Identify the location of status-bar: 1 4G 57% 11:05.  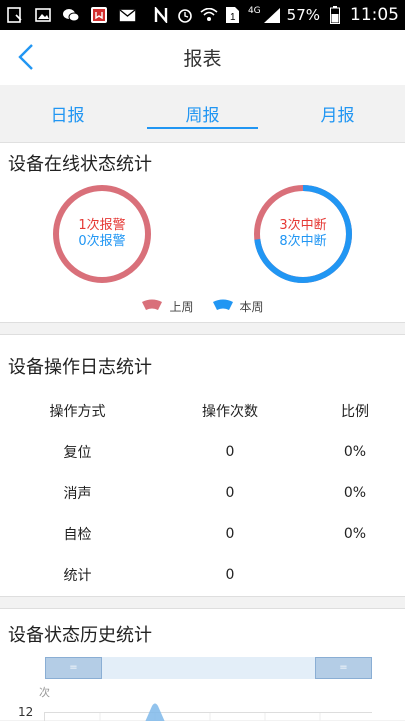
(202, 15).